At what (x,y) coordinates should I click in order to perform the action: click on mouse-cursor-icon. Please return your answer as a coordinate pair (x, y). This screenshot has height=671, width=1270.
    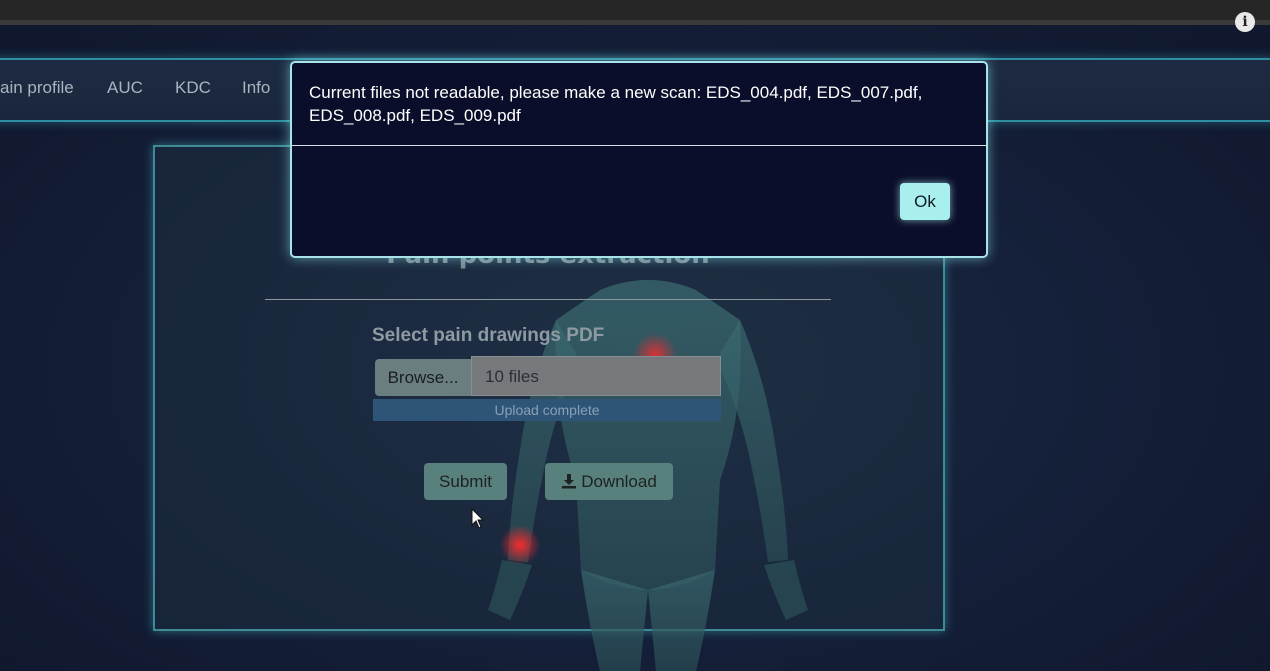
    Looking at the image, I should click on (478, 518).